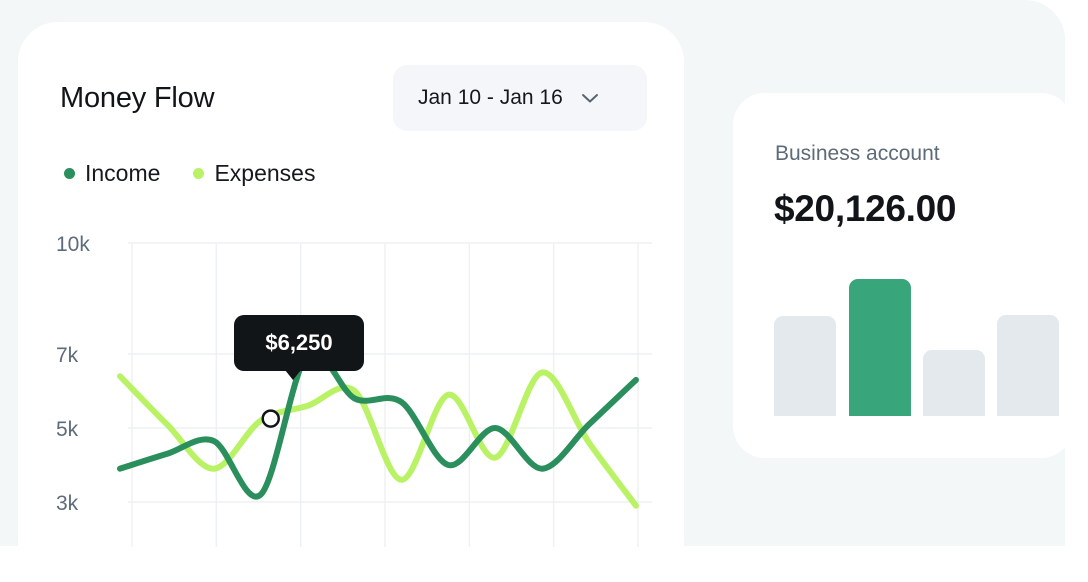 The height and width of the screenshot is (582, 1088). What do you see at coordinates (73, 244) in the screenshot?
I see `y-tick-label: 10k` at bounding box center [73, 244].